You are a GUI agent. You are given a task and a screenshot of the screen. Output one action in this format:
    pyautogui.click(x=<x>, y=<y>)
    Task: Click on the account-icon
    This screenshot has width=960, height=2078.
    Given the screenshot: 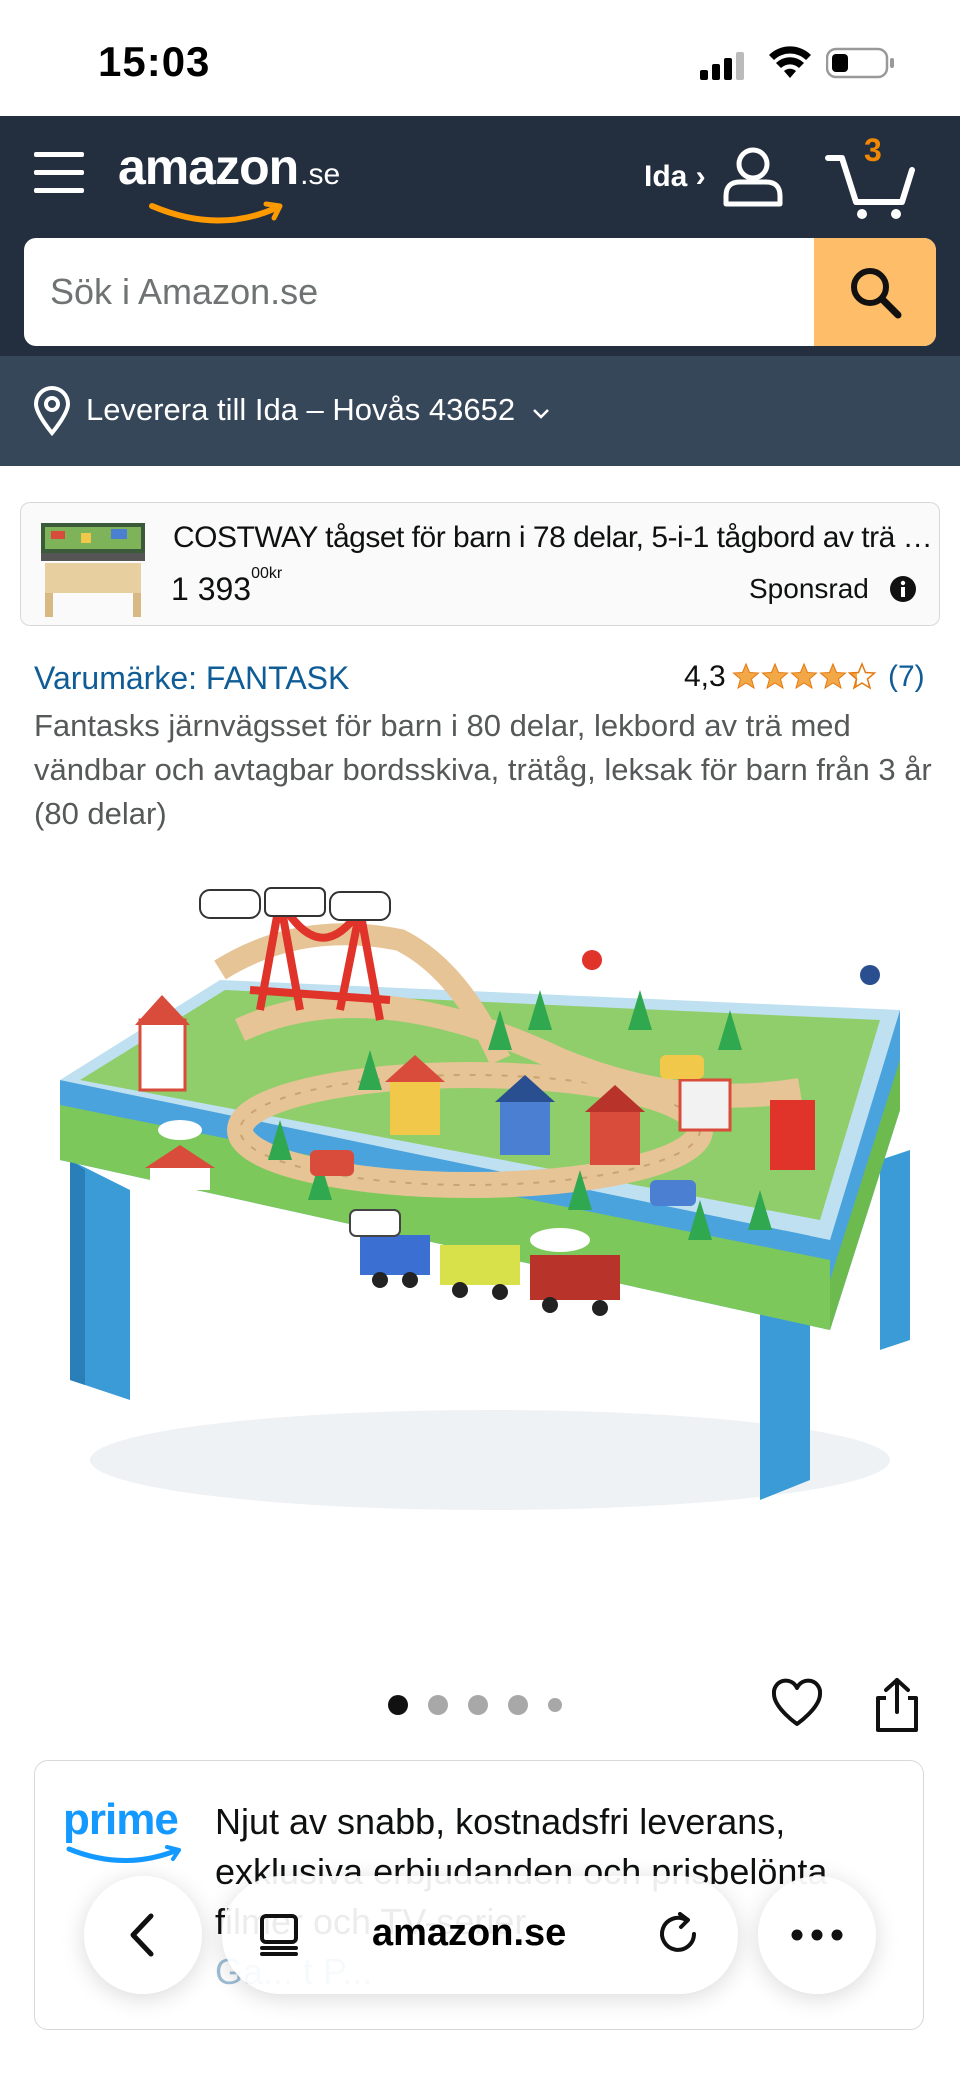 What is the action you would take?
    pyautogui.click(x=753, y=175)
    